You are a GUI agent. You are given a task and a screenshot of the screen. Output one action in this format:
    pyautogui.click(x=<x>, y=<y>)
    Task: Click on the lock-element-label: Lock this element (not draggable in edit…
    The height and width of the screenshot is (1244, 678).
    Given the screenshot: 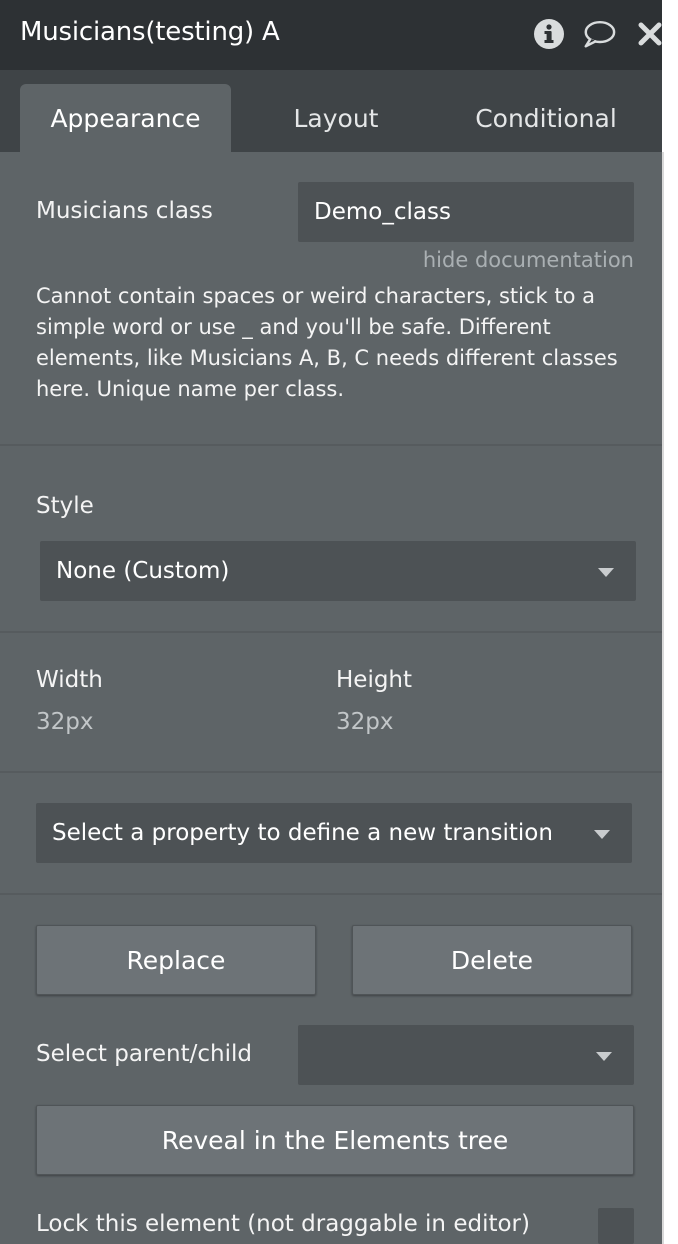 What is the action you would take?
    pyautogui.click(x=283, y=1224)
    